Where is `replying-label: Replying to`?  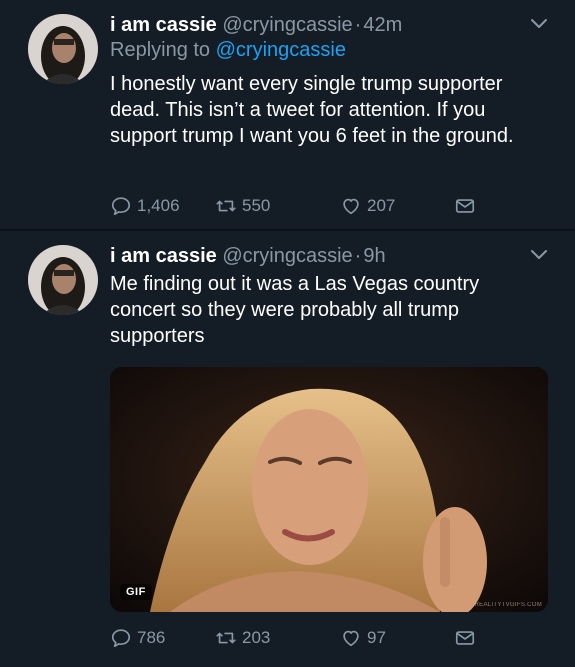 replying-label: Replying to is located at coordinates (163, 50).